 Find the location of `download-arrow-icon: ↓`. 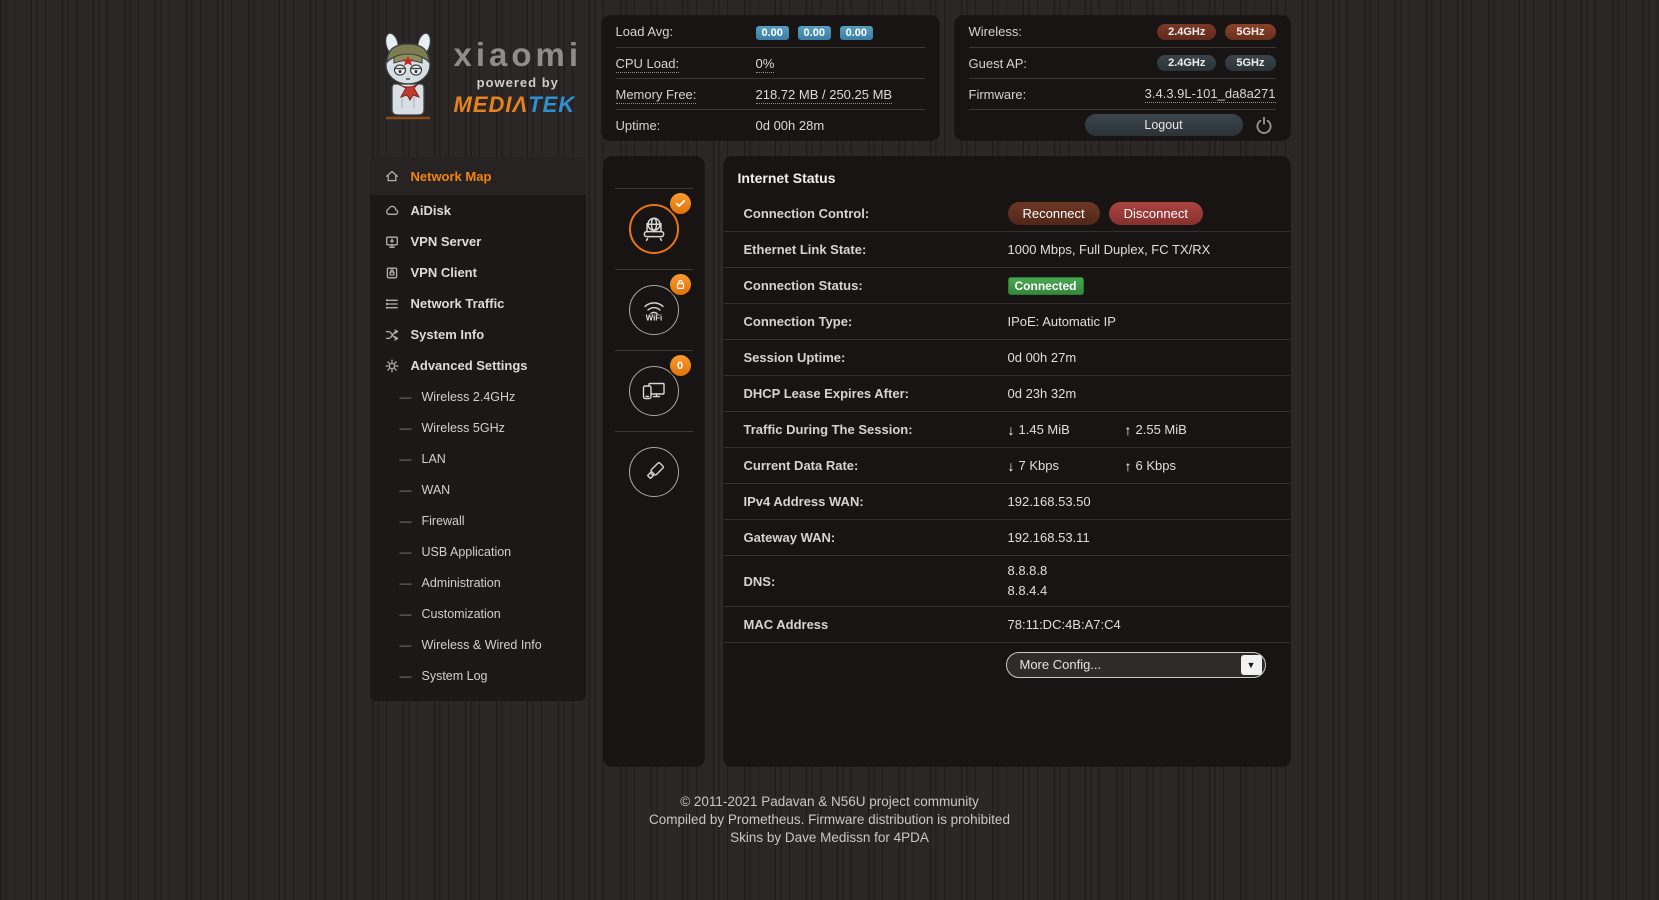

download-arrow-icon: ↓ is located at coordinates (1011, 429).